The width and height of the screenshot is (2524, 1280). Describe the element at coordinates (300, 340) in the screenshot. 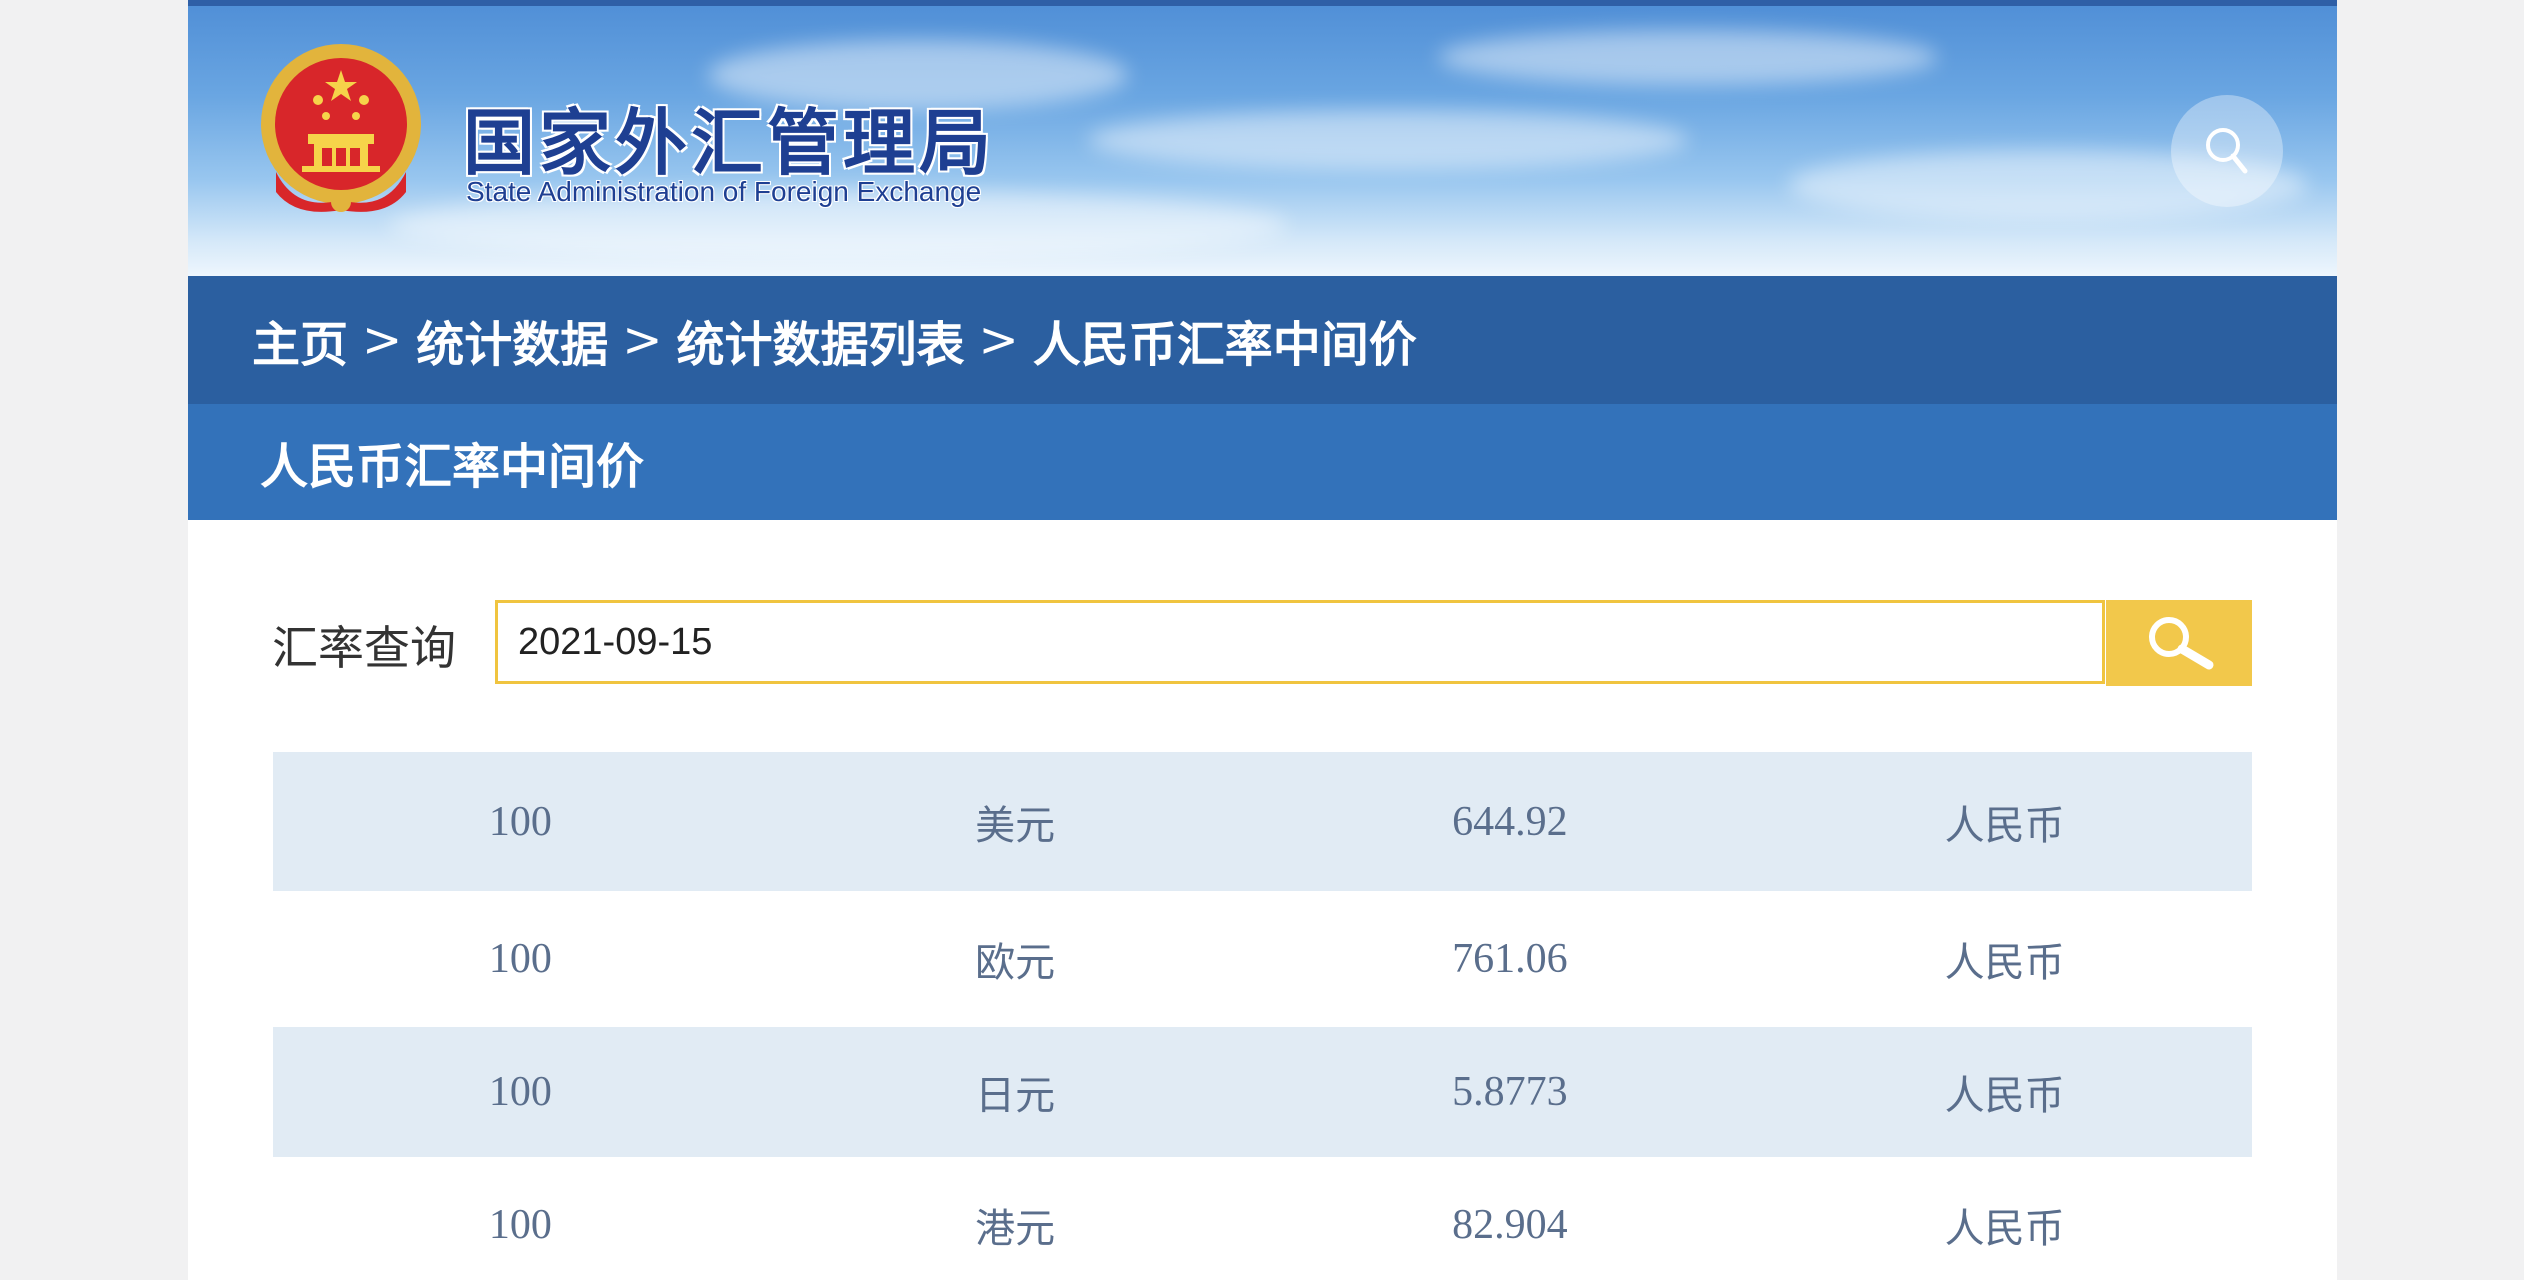

I see `breadcrumb-item-home: 主页` at that location.